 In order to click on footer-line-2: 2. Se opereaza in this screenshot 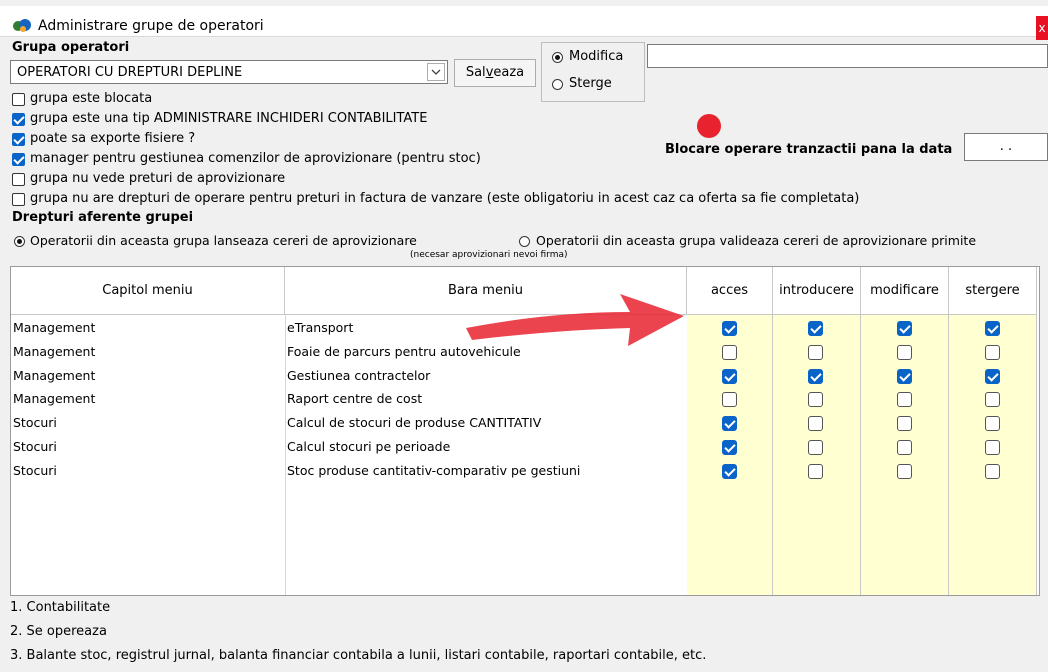, I will do `click(58, 631)`.